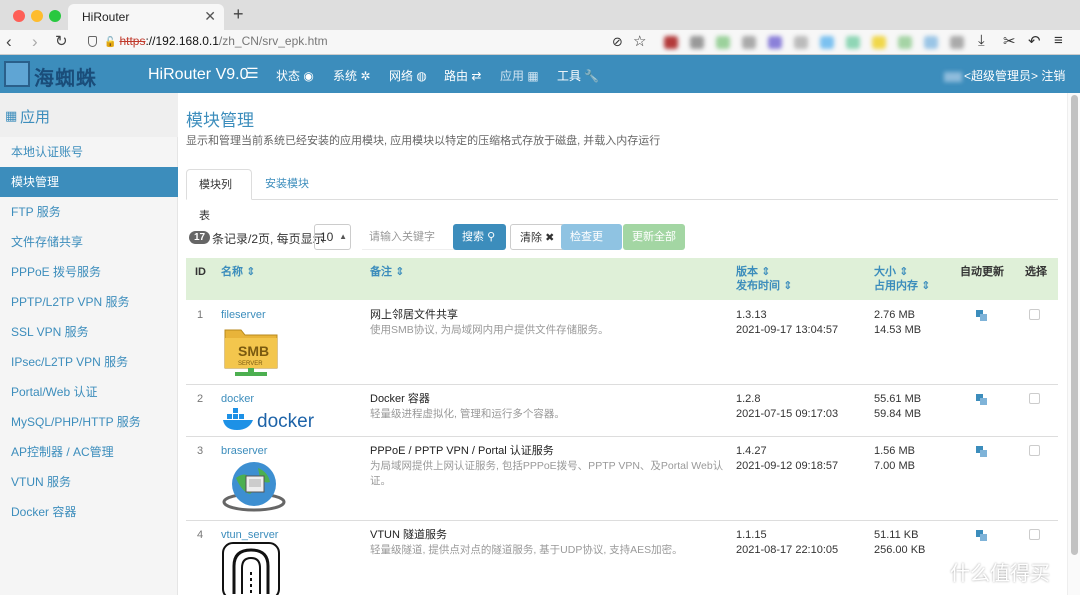 This screenshot has width=1080, height=595. What do you see at coordinates (200, 272) in the screenshot?
I see `col-id: ID` at bounding box center [200, 272].